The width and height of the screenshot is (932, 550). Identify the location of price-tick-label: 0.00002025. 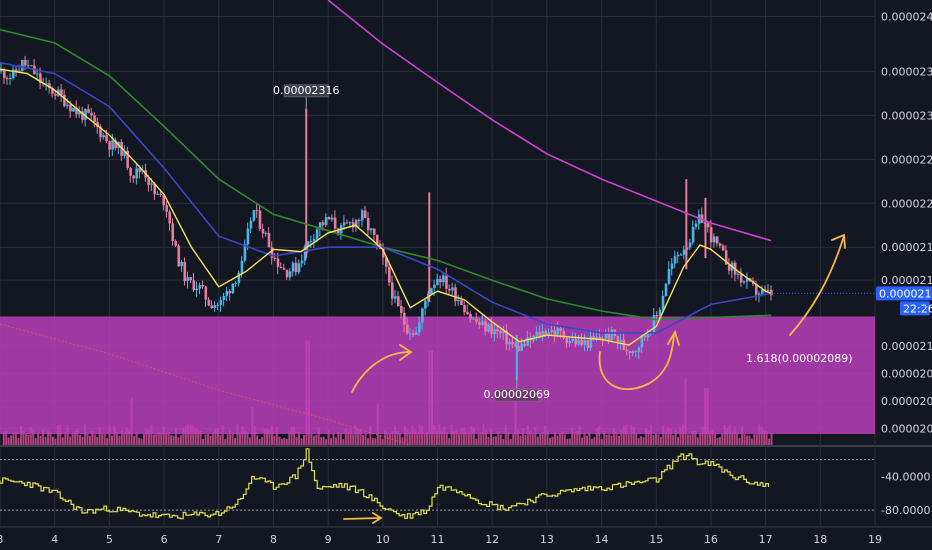
(906, 429).